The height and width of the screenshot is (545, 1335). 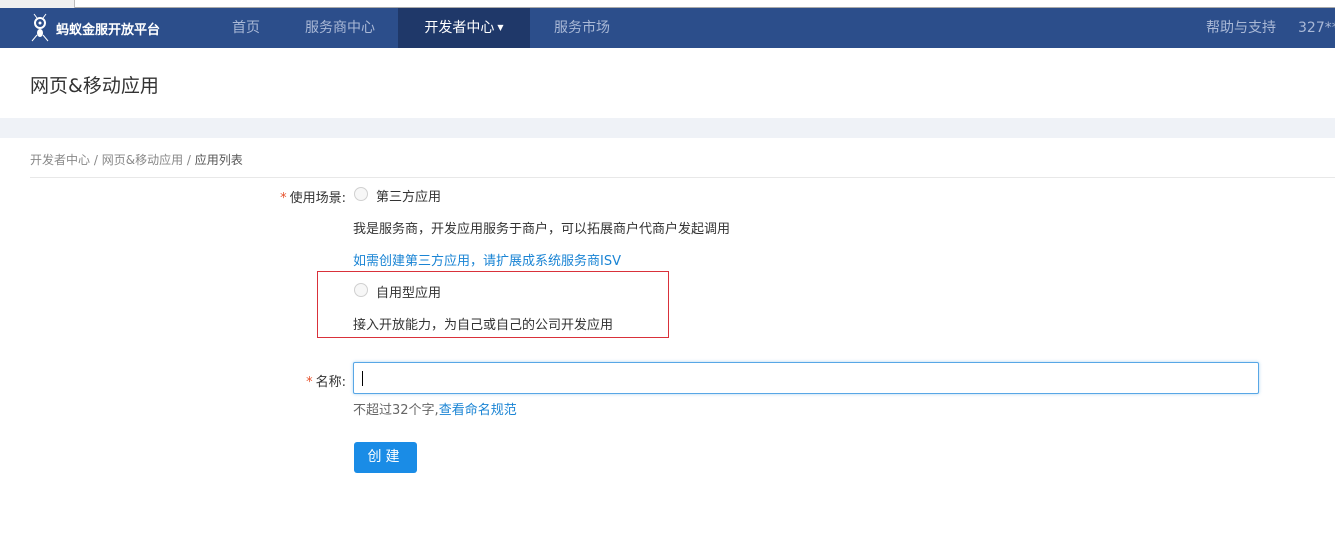 I want to click on breadcrumb-developer: 开发者中心, so click(x=60, y=160).